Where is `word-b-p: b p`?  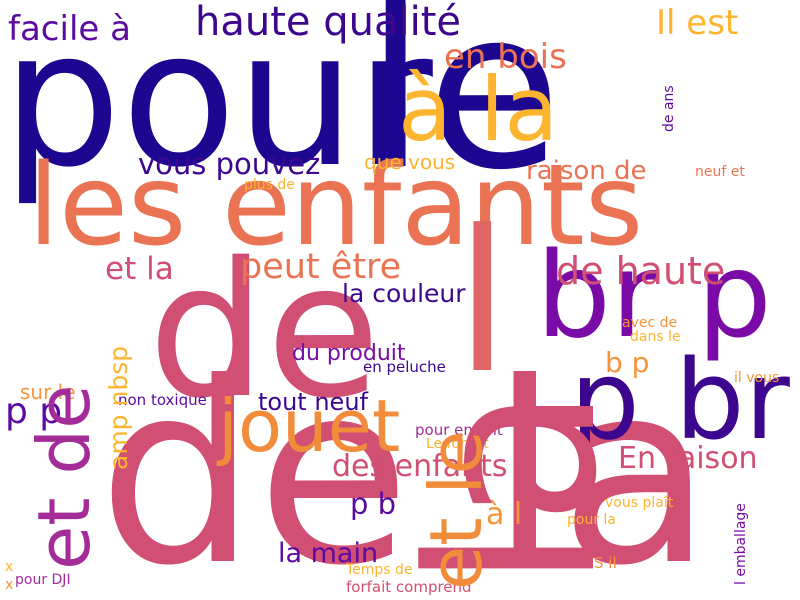
word-b-p: b p is located at coordinates (627, 362).